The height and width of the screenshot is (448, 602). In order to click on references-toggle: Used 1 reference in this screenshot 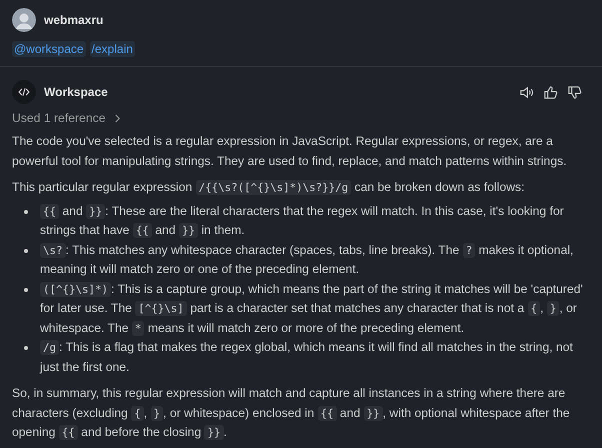, I will do `click(66, 118)`.